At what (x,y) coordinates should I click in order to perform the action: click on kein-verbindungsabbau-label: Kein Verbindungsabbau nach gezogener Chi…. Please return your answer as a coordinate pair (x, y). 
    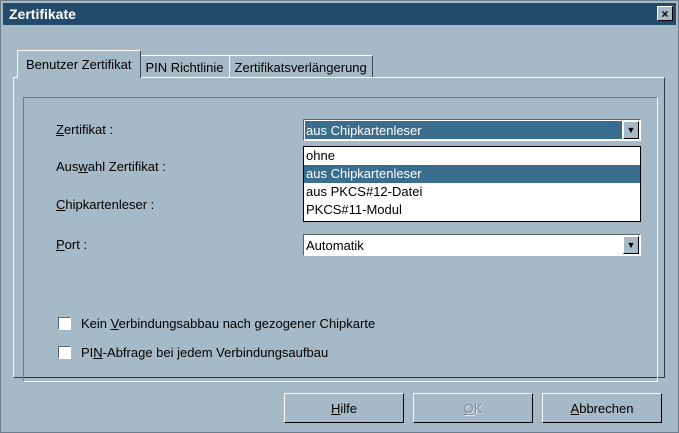
    Looking at the image, I should click on (228, 323).